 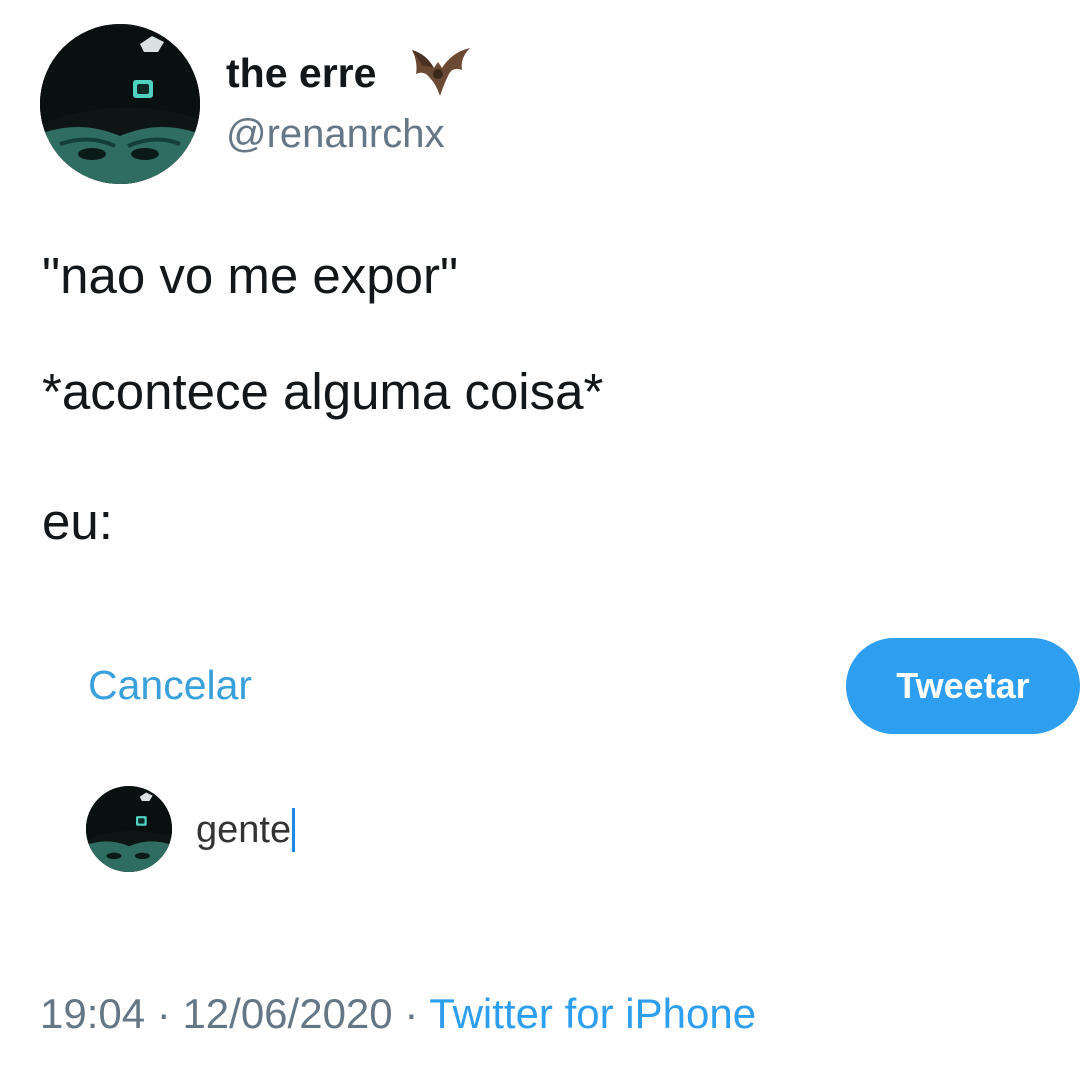 What do you see at coordinates (301, 73) in the screenshot?
I see `display-name: the erre` at bounding box center [301, 73].